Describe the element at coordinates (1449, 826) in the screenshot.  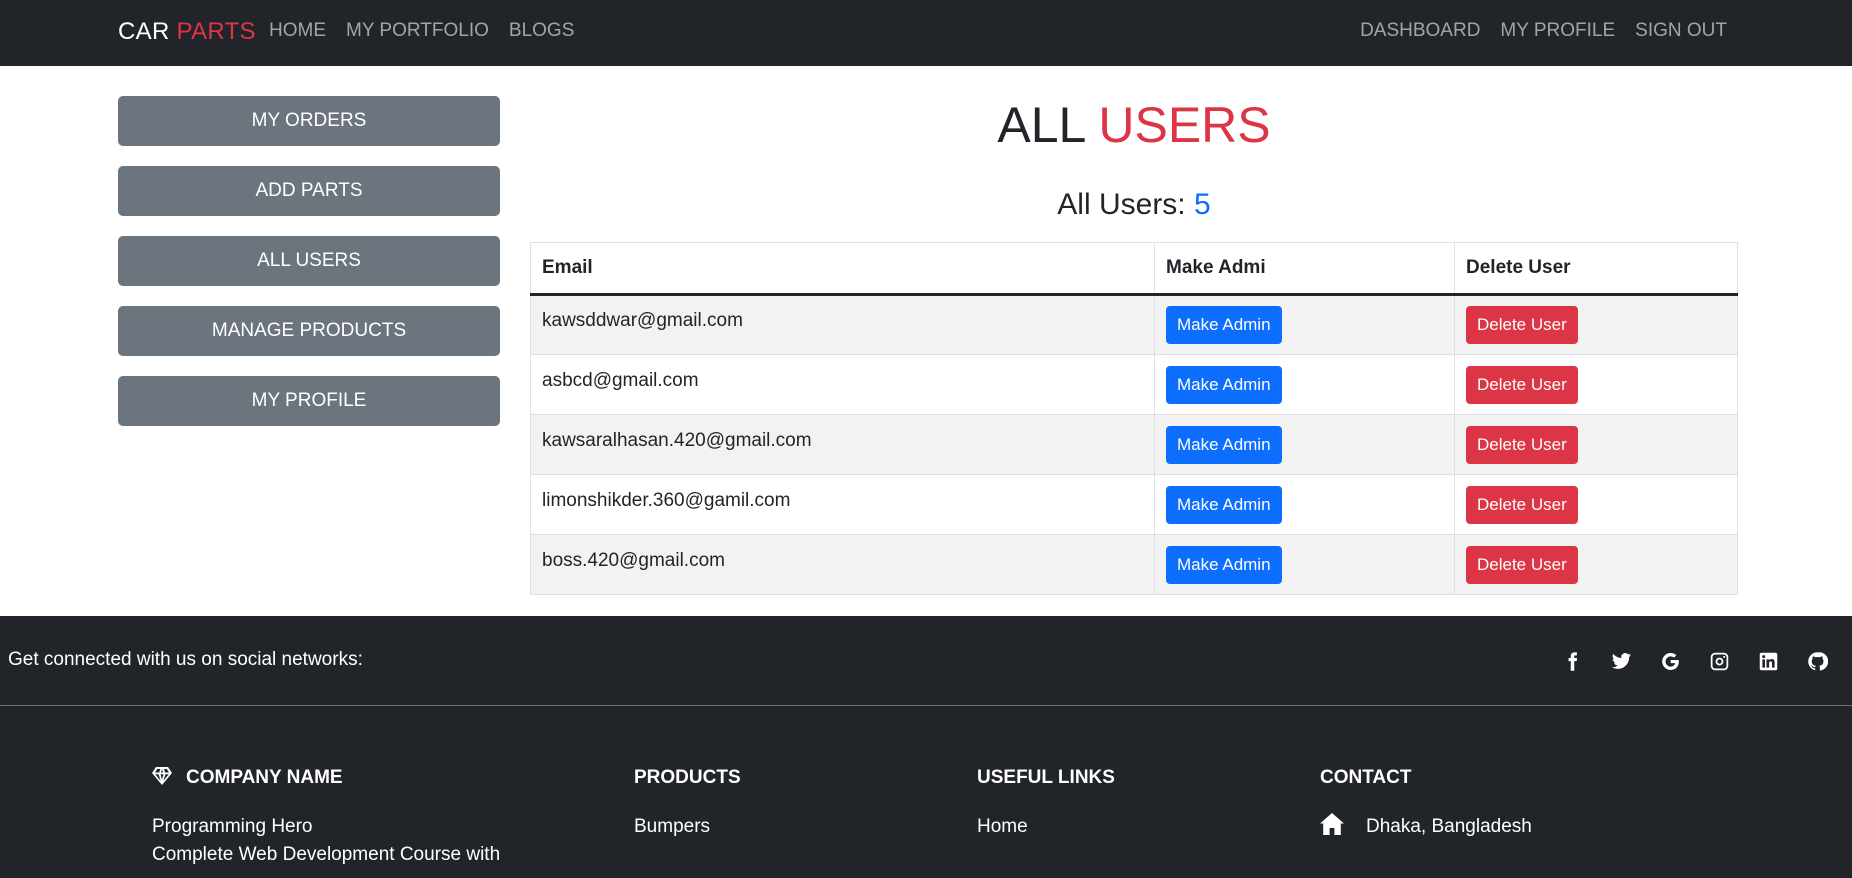
I see `footer-address-text: Dhaka, Bangladesh` at that location.